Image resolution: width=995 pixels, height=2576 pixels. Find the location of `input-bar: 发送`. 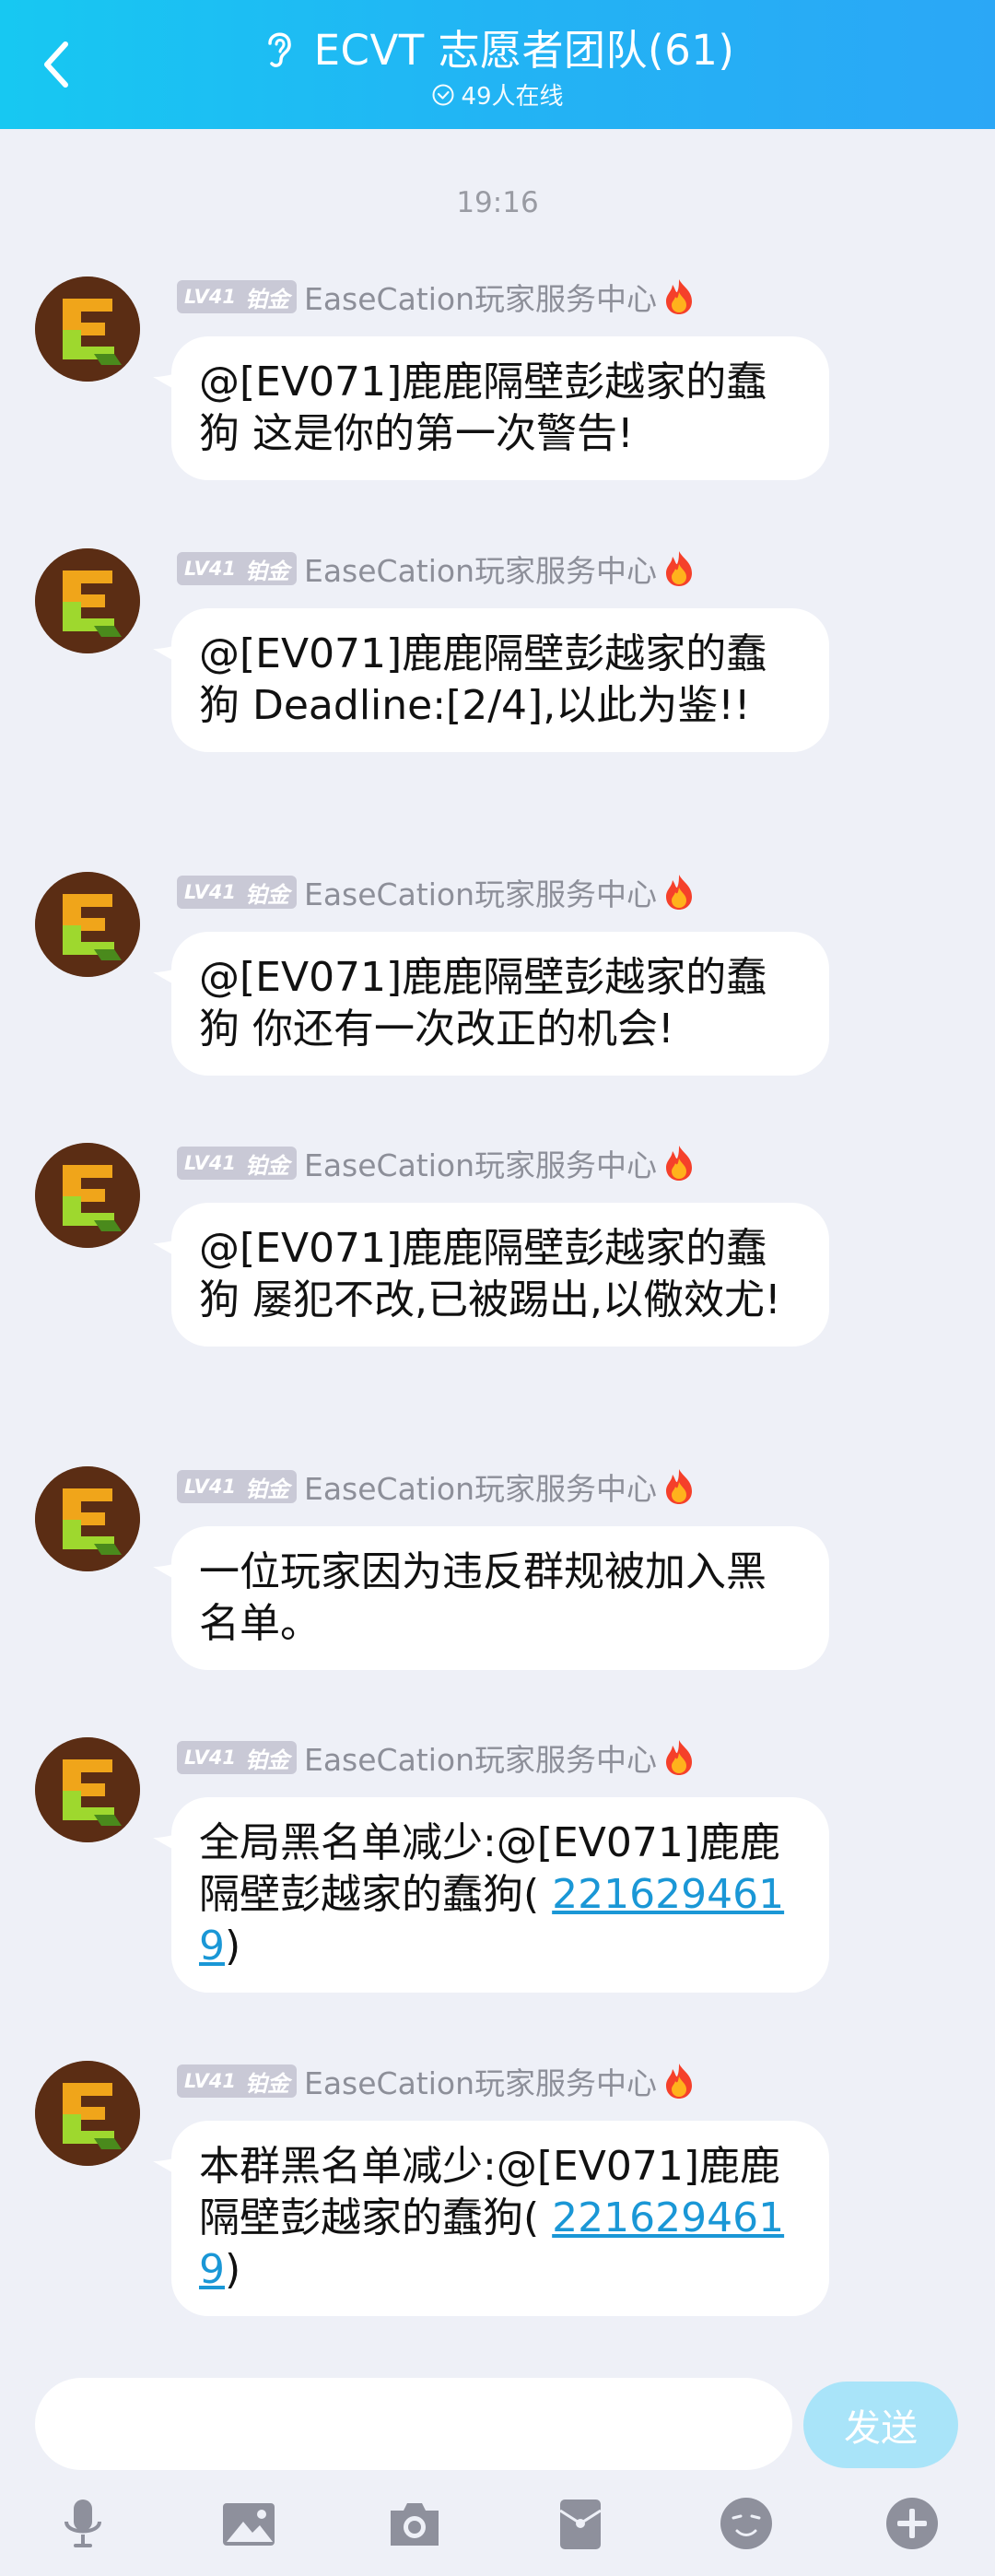

input-bar: 发送 is located at coordinates (497, 2415).